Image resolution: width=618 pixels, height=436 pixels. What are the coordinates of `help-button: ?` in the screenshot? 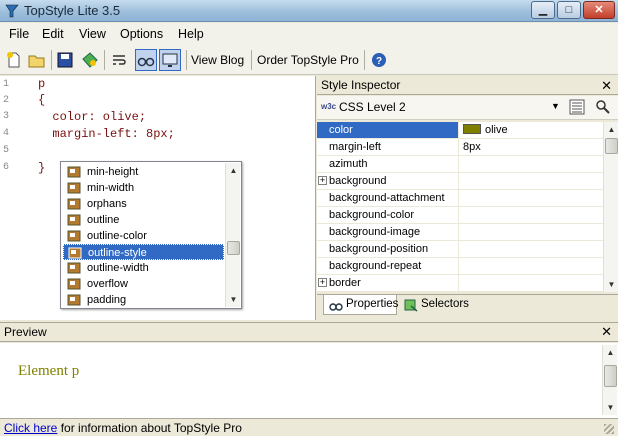 It's located at (379, 60).